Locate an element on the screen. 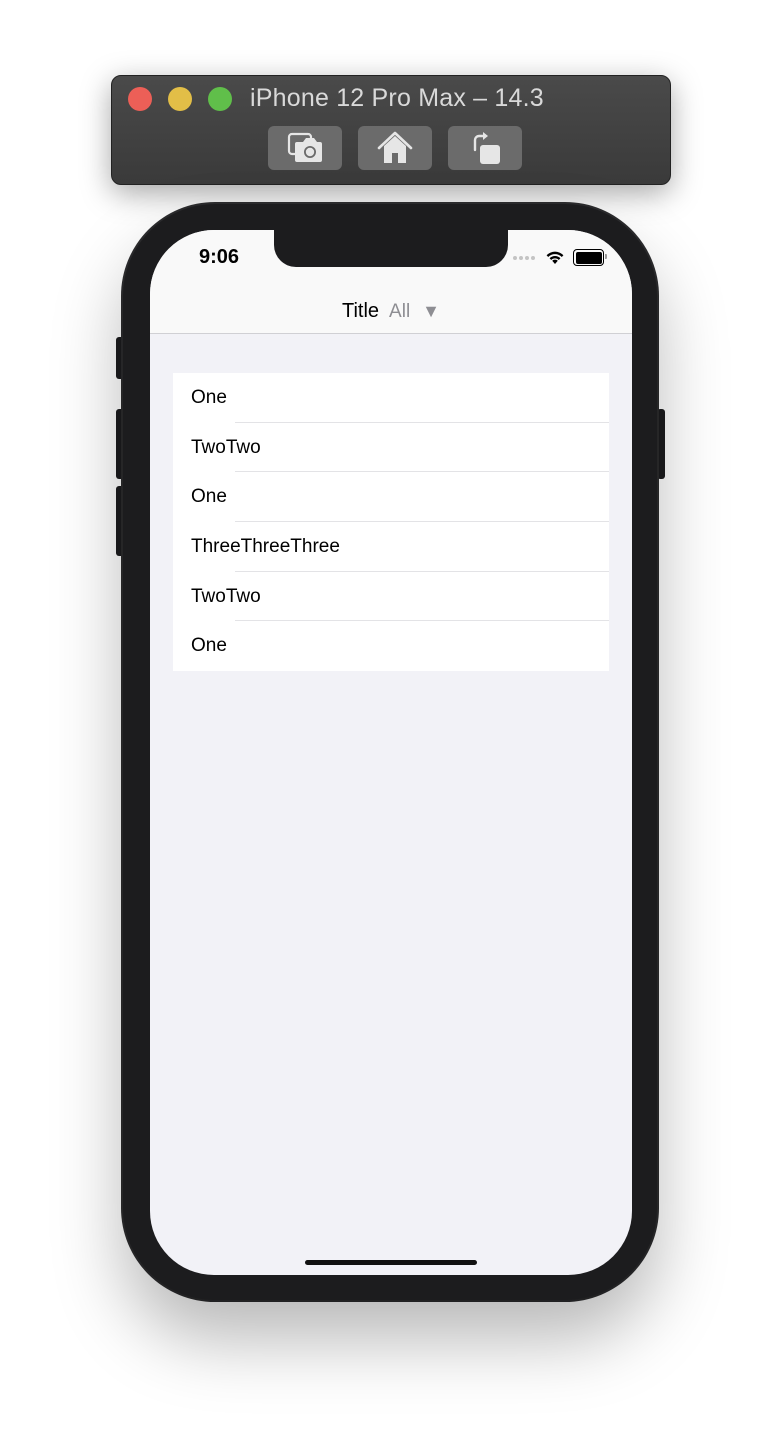  maximize-window-button is located at coordinates (220, 99).